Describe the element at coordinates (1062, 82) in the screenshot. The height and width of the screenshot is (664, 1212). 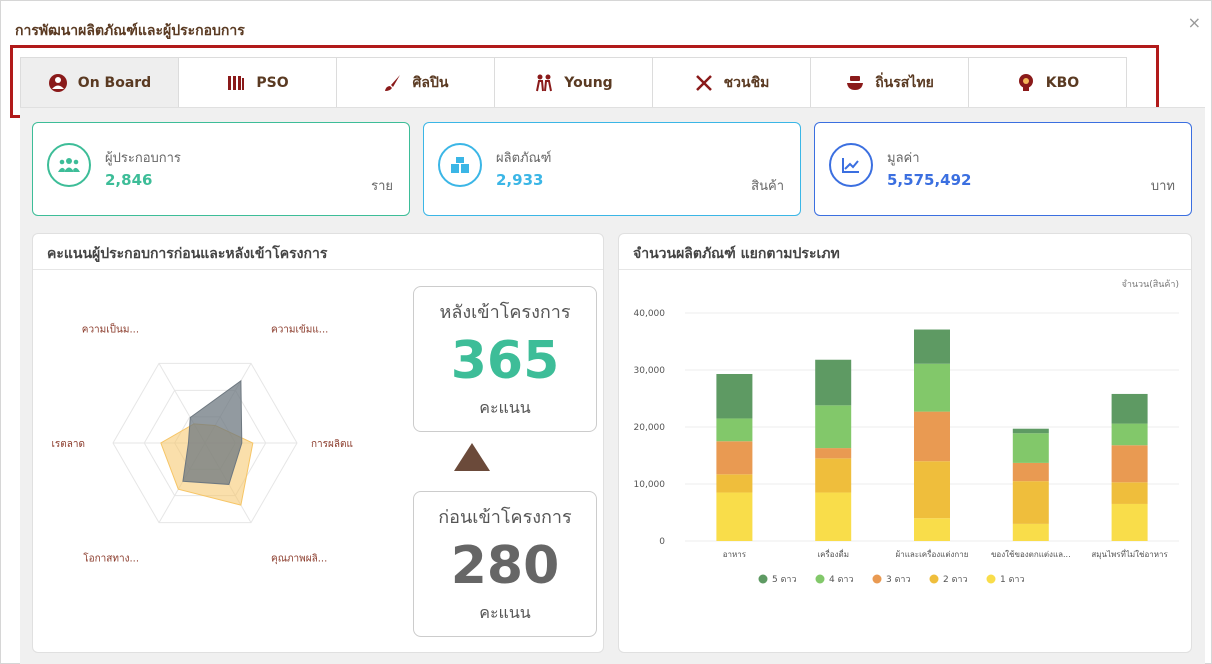
I see `tab-label: KBO` at that location.